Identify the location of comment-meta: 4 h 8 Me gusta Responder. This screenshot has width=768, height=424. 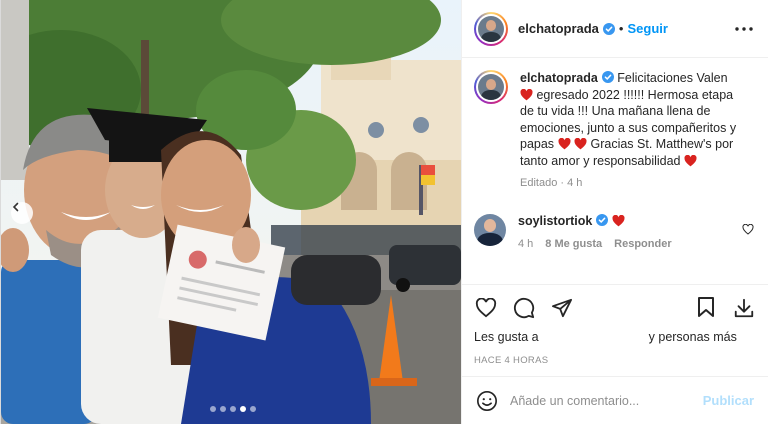
(595, 244).